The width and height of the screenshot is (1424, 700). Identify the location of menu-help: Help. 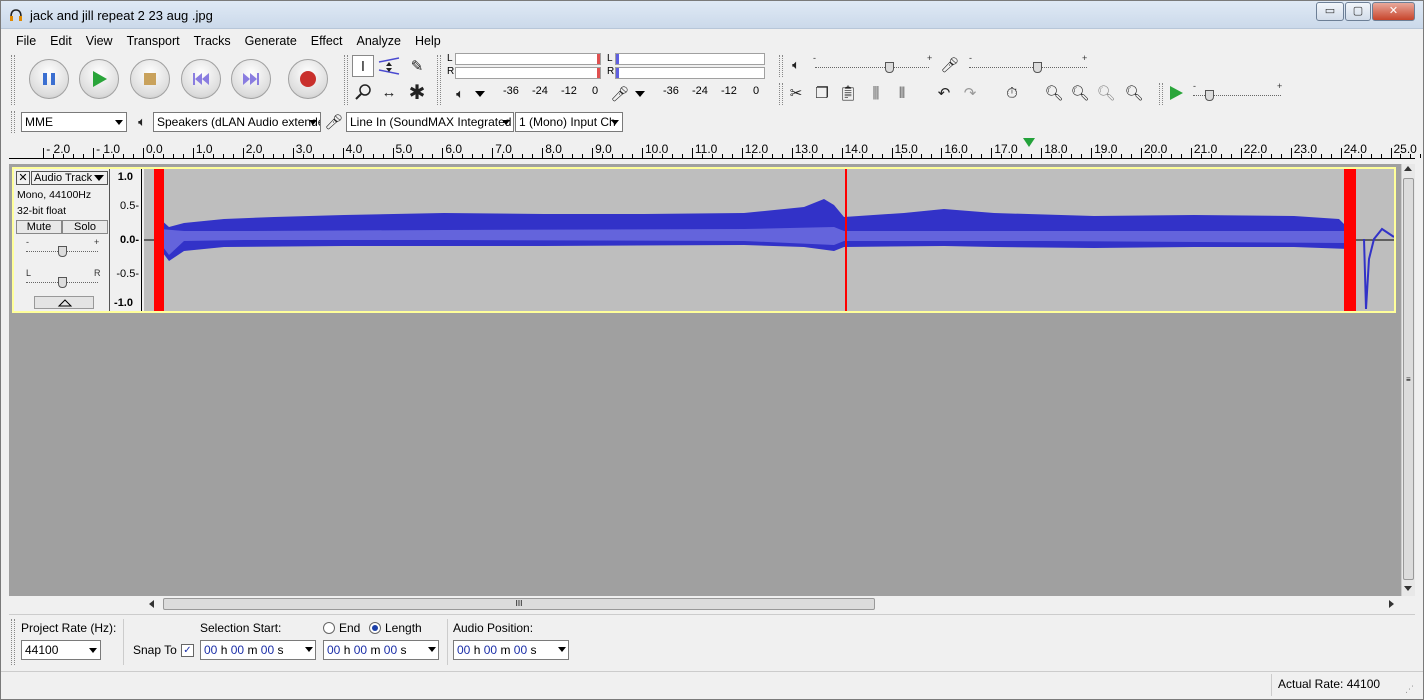
(428, 41).